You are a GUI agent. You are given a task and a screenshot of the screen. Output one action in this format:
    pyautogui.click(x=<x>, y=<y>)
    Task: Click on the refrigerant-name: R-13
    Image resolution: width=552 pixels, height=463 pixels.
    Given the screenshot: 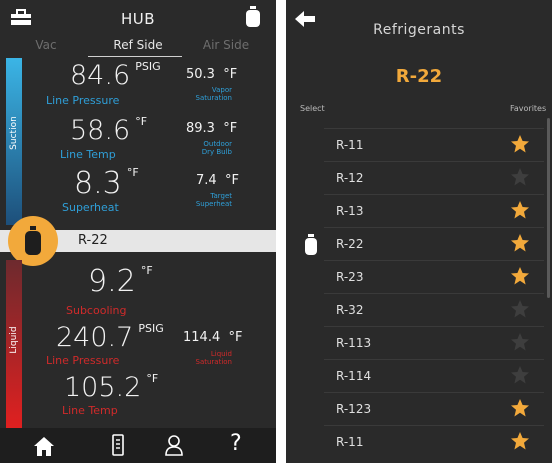 What is the action you would take?
    pyautogui.click(x=350, y=211)
    